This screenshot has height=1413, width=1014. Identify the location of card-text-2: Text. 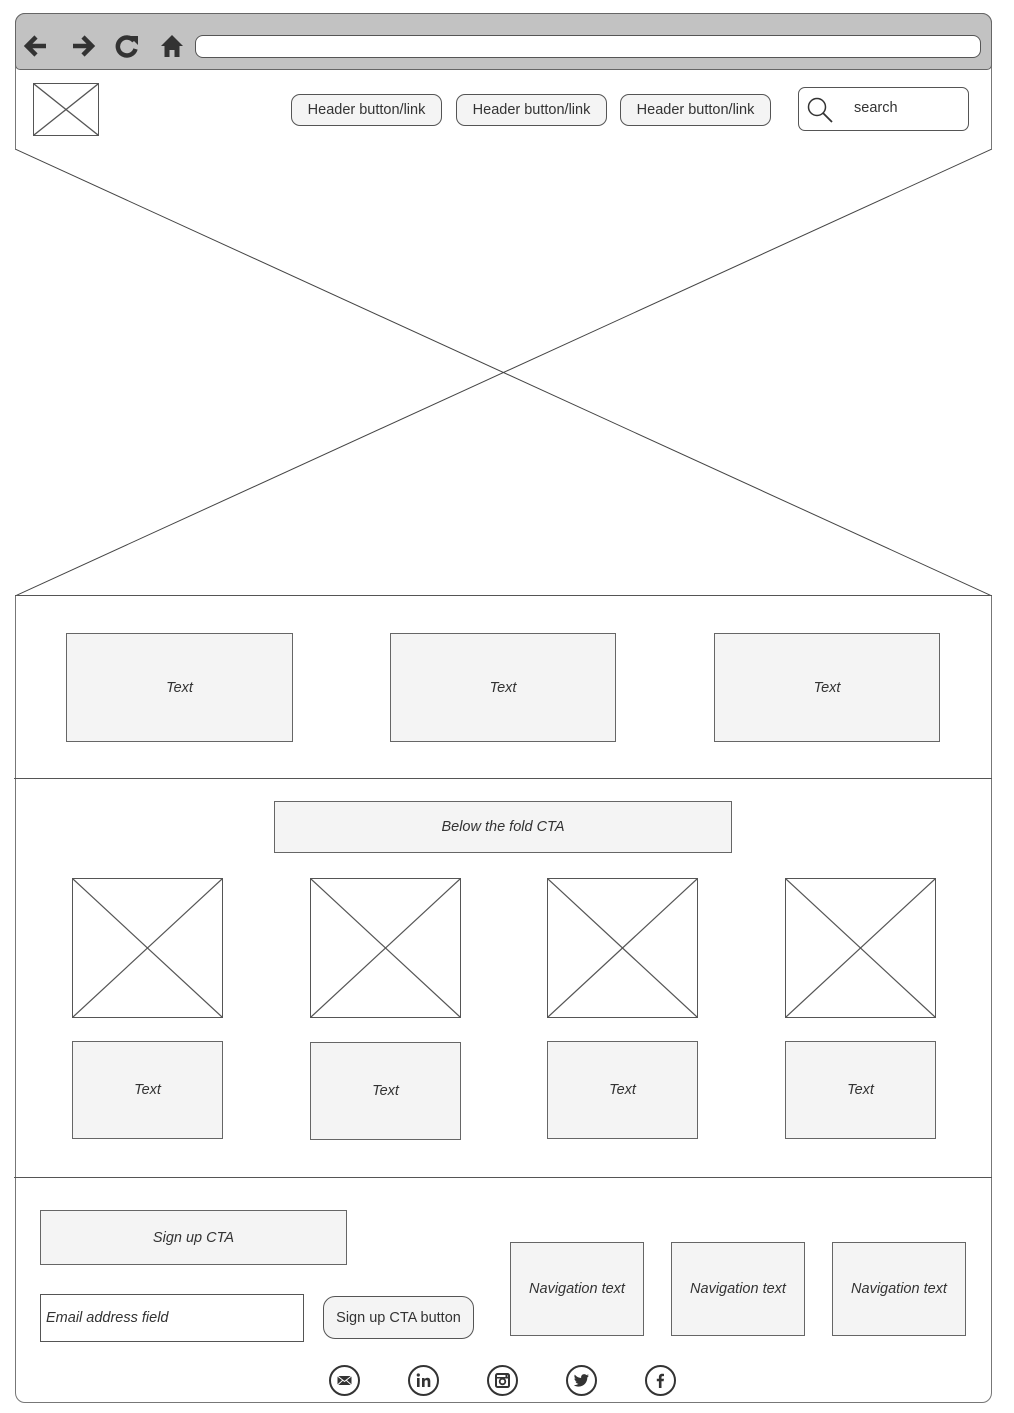
(385, 1091).